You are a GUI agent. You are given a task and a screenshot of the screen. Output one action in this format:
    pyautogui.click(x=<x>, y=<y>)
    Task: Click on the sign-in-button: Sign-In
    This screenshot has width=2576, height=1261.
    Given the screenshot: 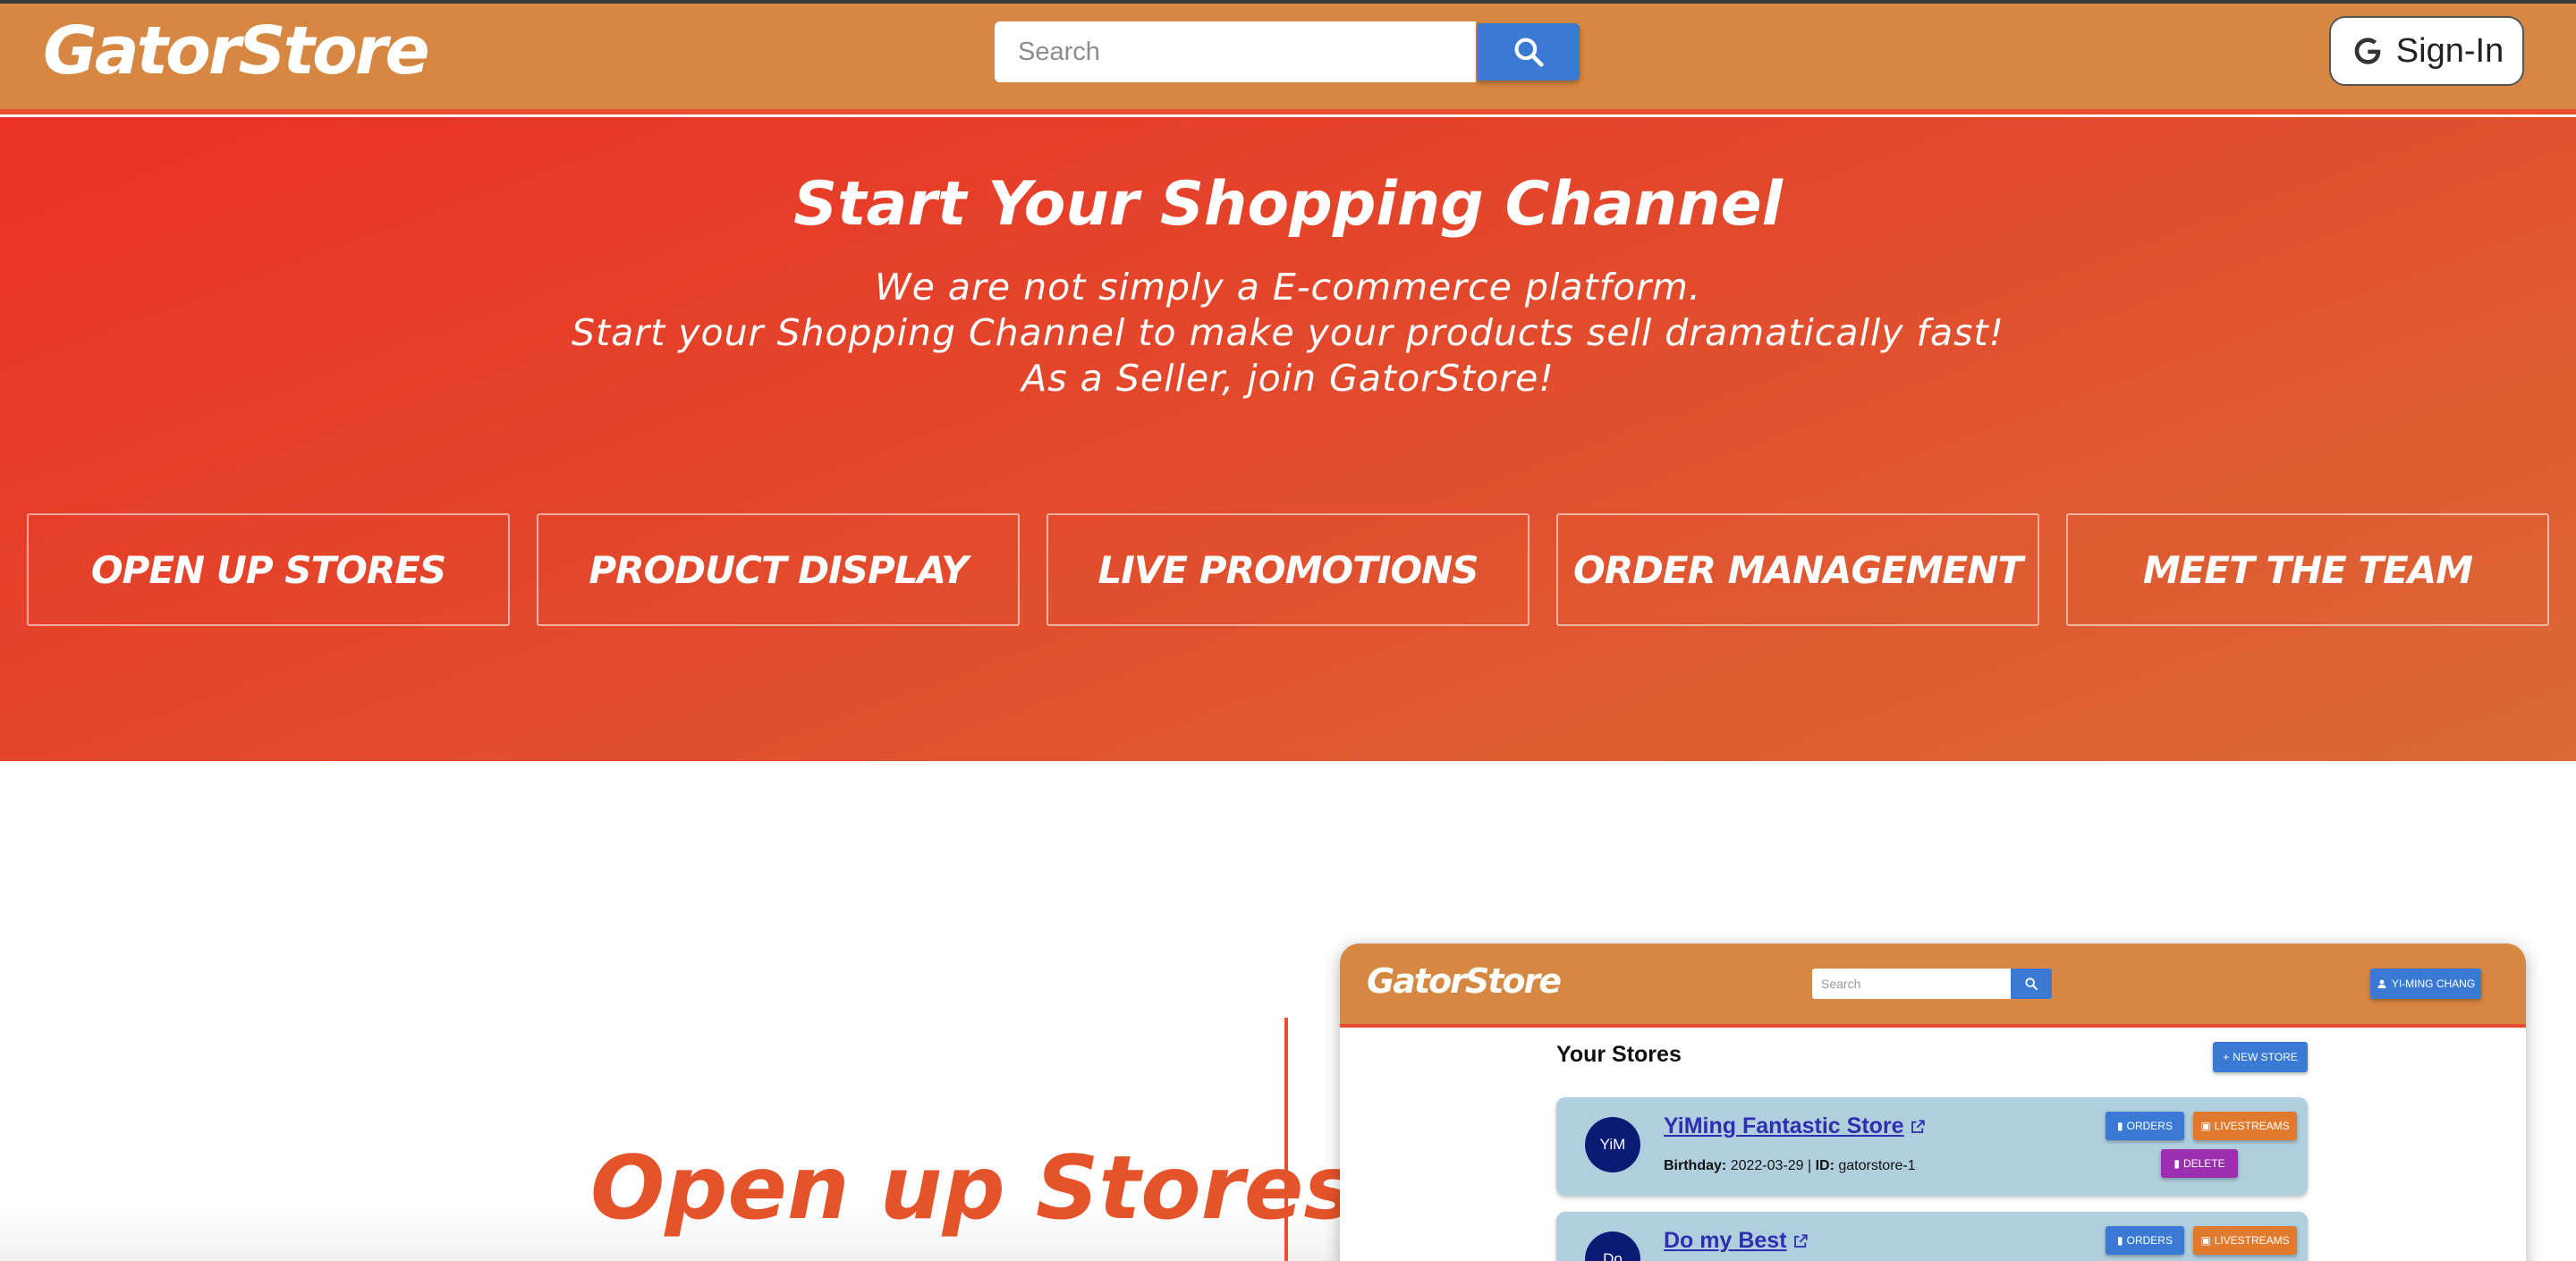 What is the action you would take?
    pyautogui.click(x=2426, y=51)
    